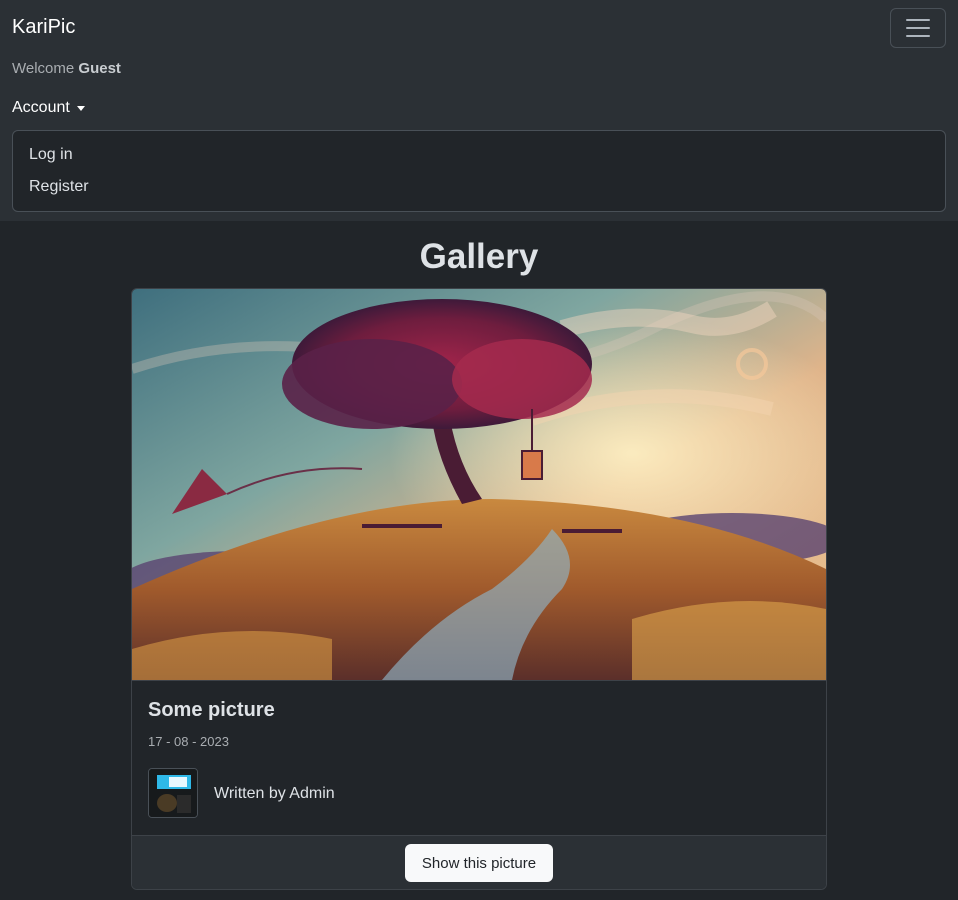  I want to click on hamburger-icon, so click(918, 28).